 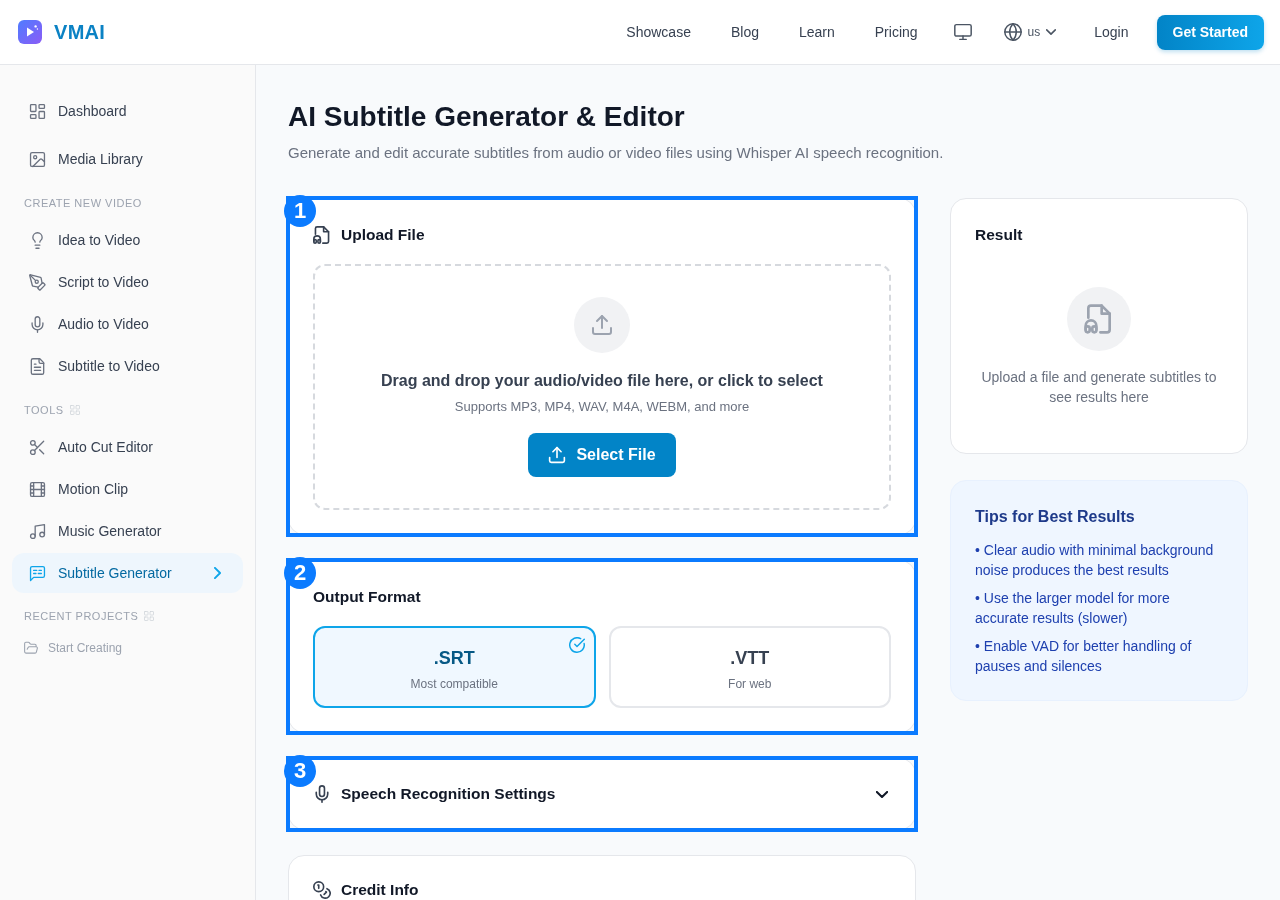 I want to click on section-heading: TOOLS, so click(x=44, y=410).